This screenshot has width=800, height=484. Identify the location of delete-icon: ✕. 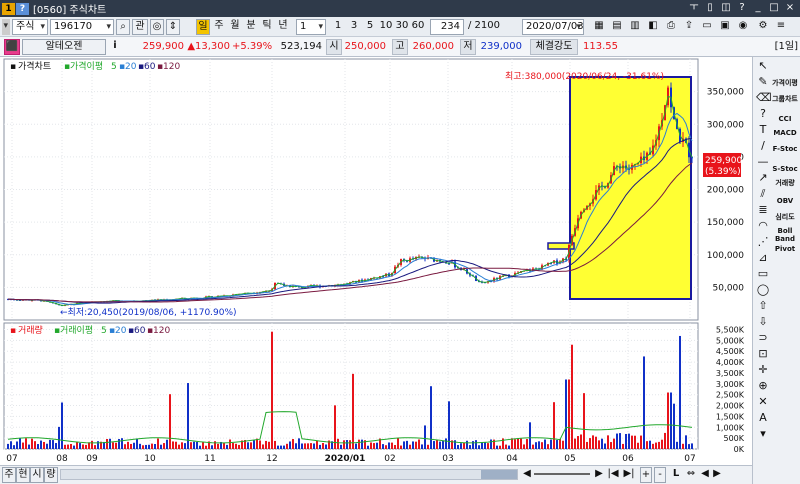
(763, 402).